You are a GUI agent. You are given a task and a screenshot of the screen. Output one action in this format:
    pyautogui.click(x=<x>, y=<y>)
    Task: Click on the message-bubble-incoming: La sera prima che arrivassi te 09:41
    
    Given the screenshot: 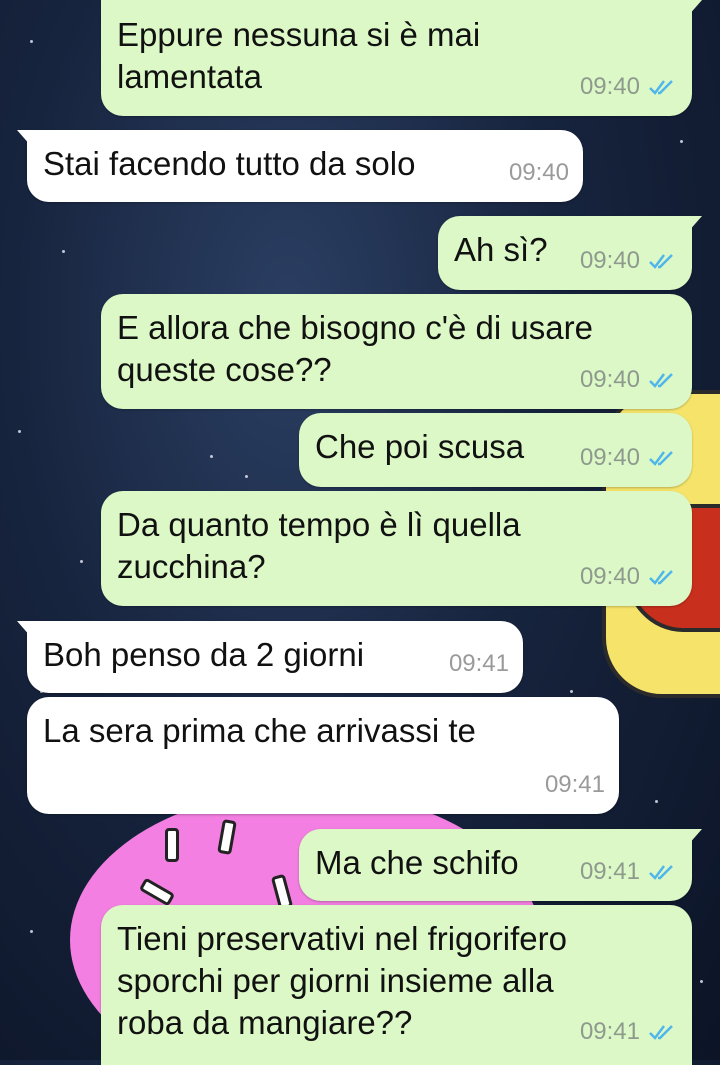 What is the action you would take?
    pyautogui.click(x=323, y=755)
    